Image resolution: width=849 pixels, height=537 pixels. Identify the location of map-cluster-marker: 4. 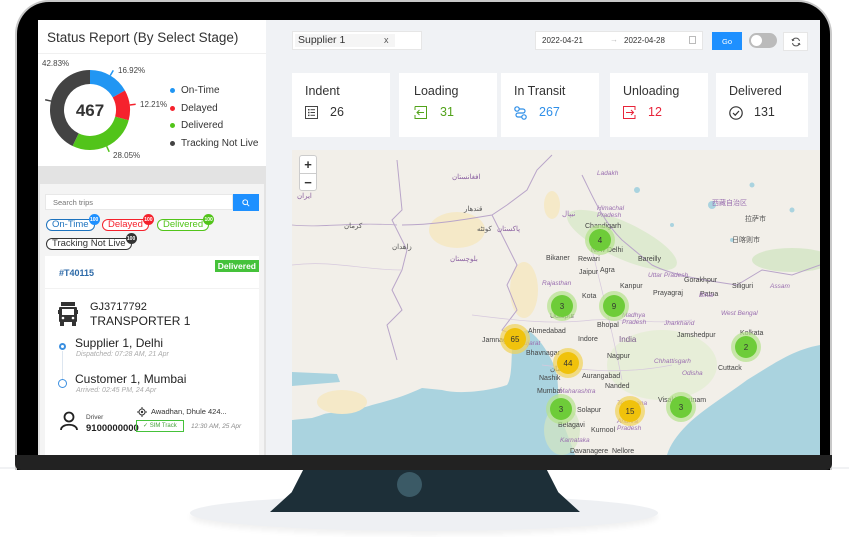
(600, 240).